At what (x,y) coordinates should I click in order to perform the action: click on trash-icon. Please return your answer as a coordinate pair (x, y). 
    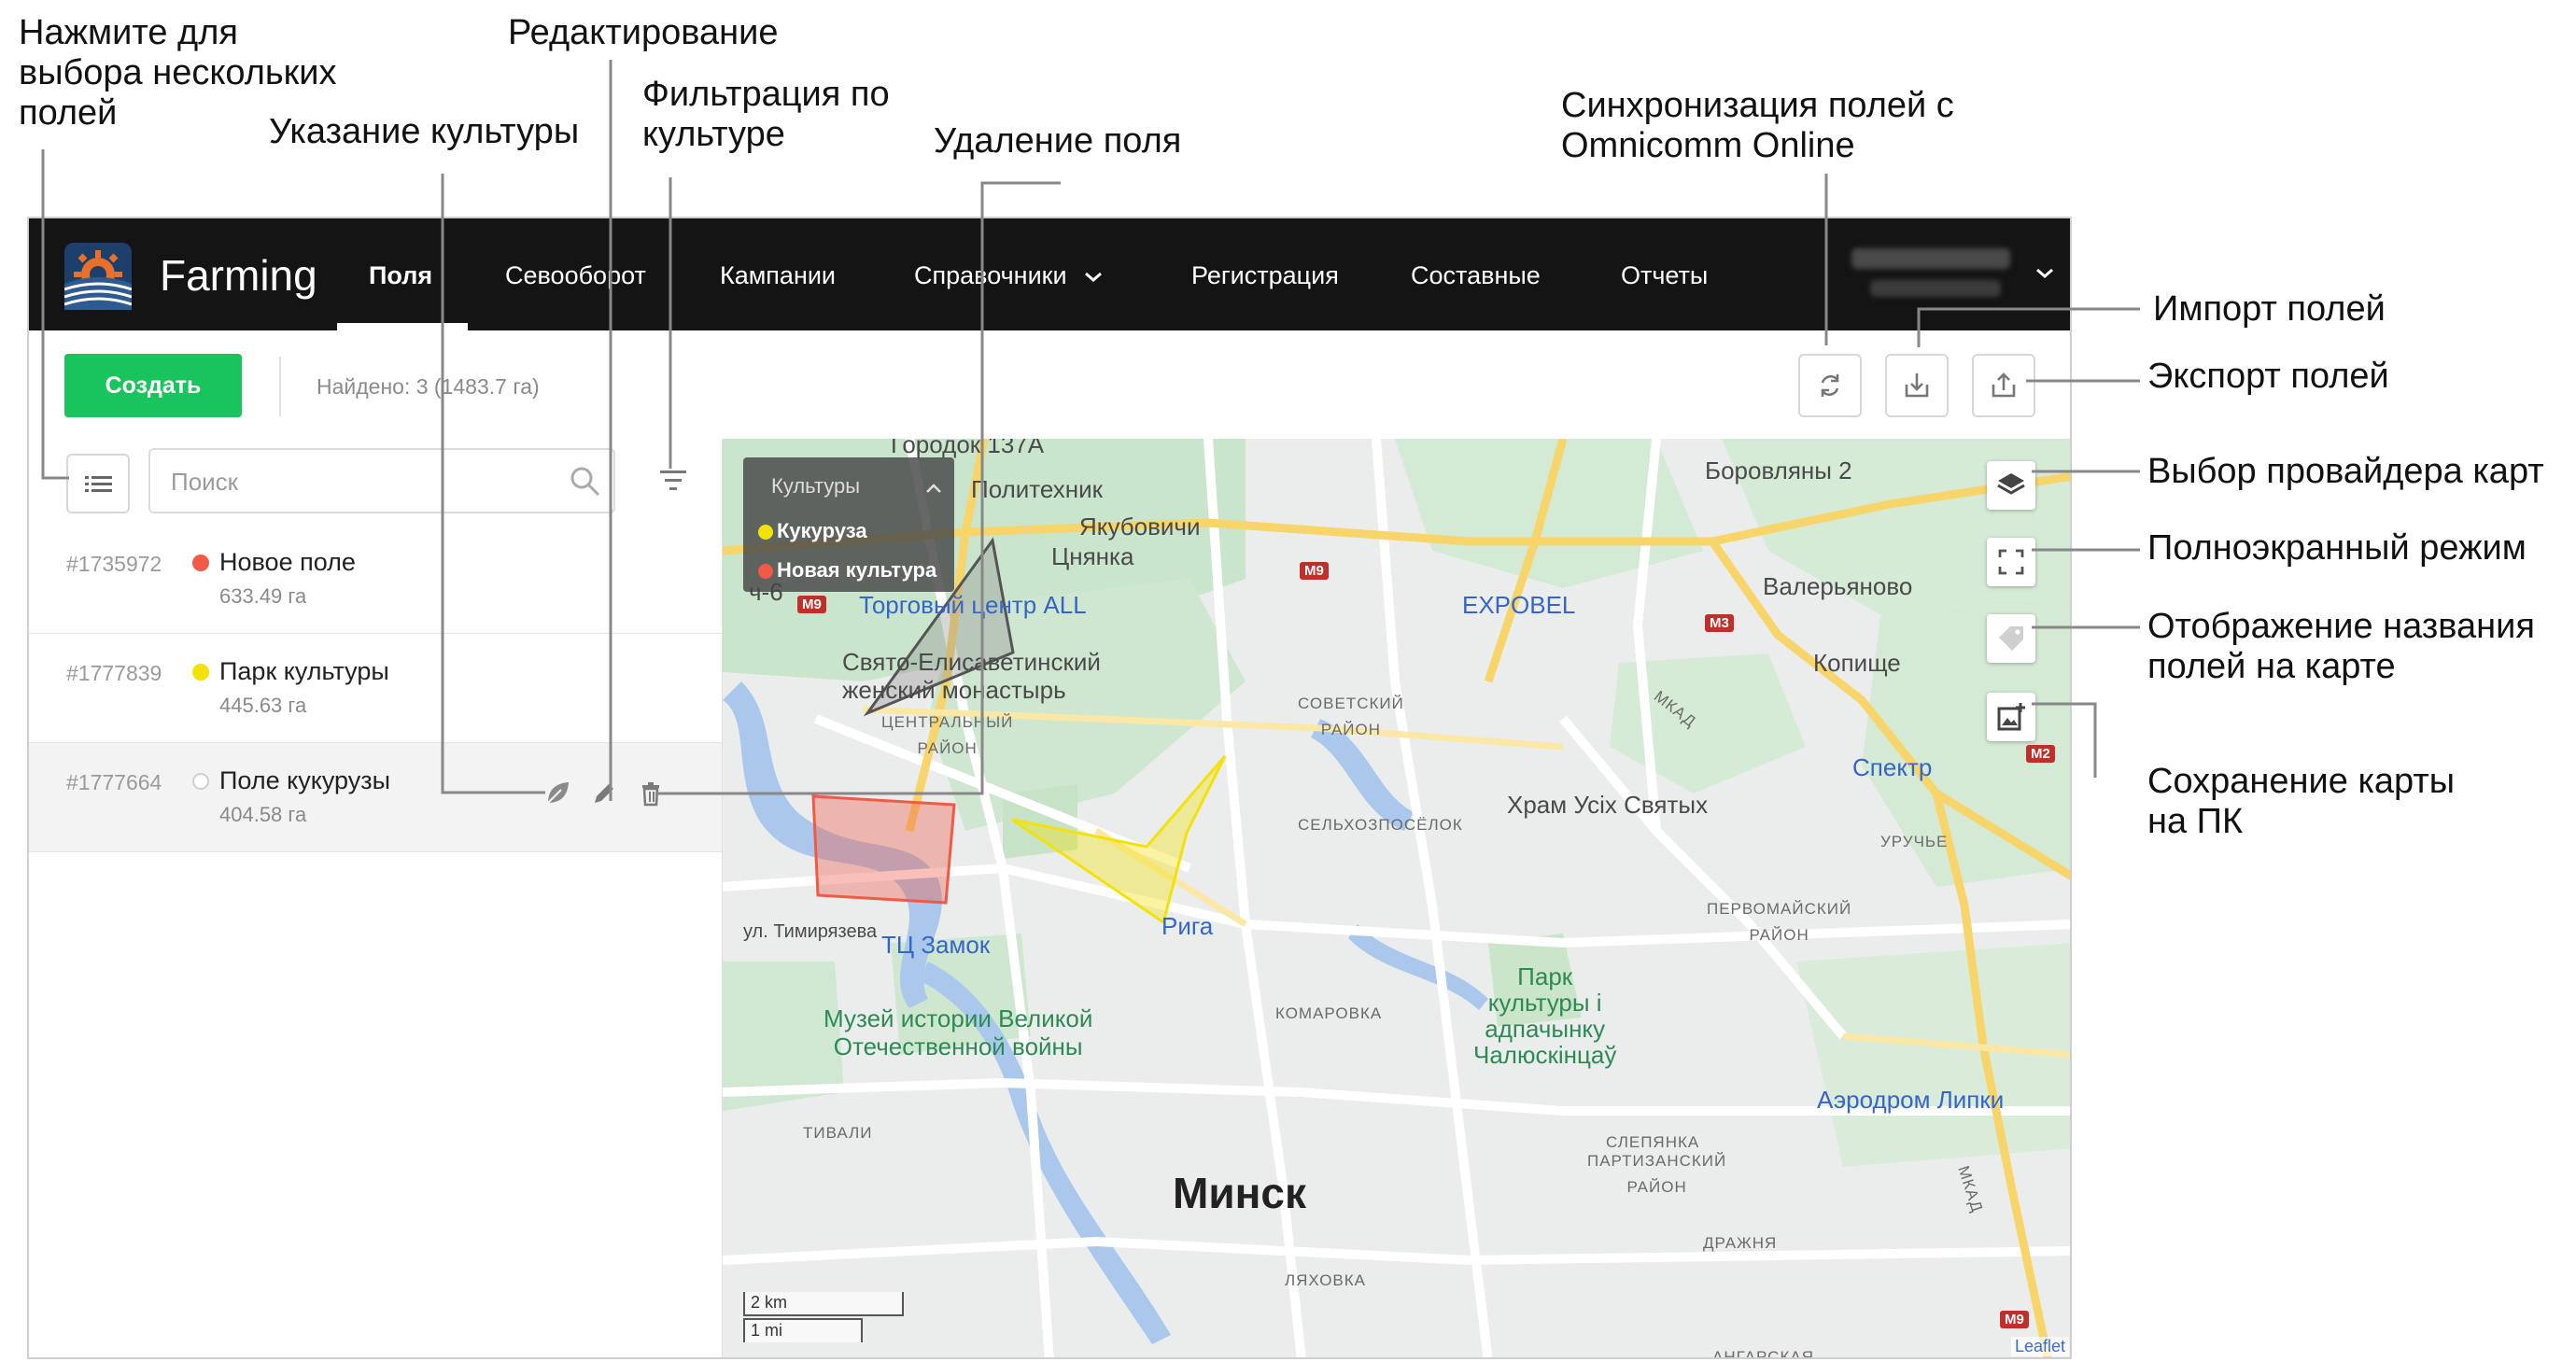
    Looking at the image, I should click on (651, 793).